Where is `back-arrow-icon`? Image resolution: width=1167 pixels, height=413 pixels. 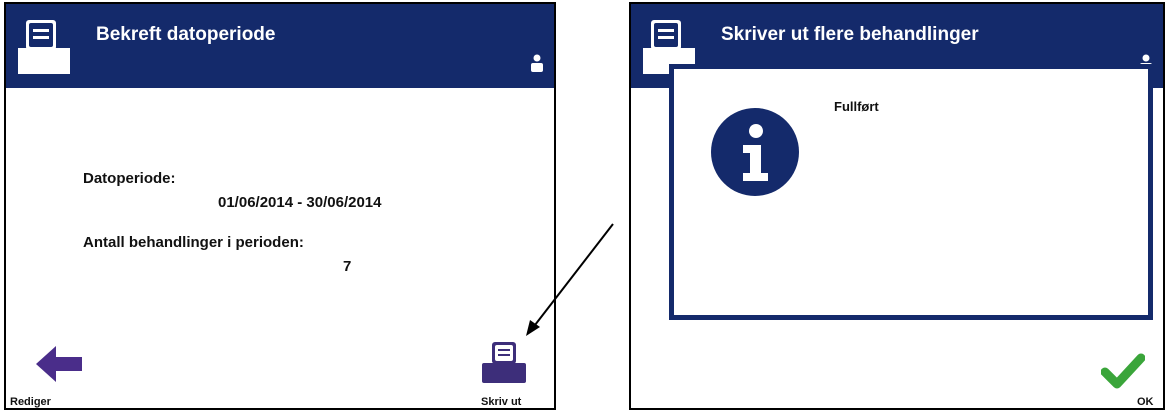
back-arrow-icon is located at coordinates (59, 364).